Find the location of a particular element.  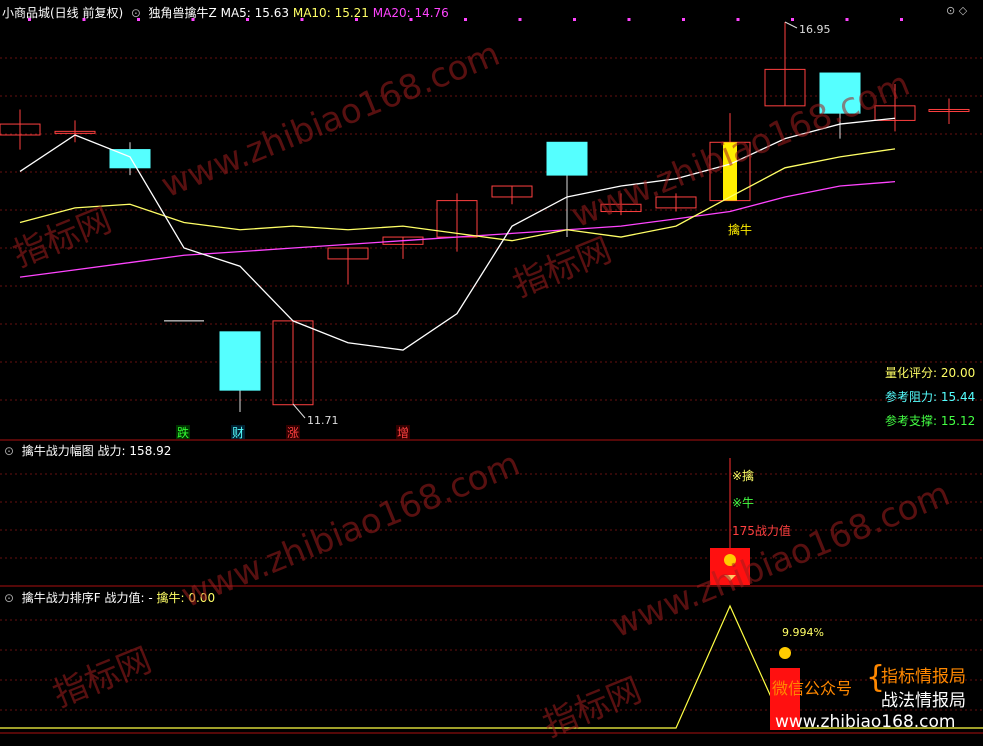

ma10-value: 15.21 is located at coordinates (351, 13).